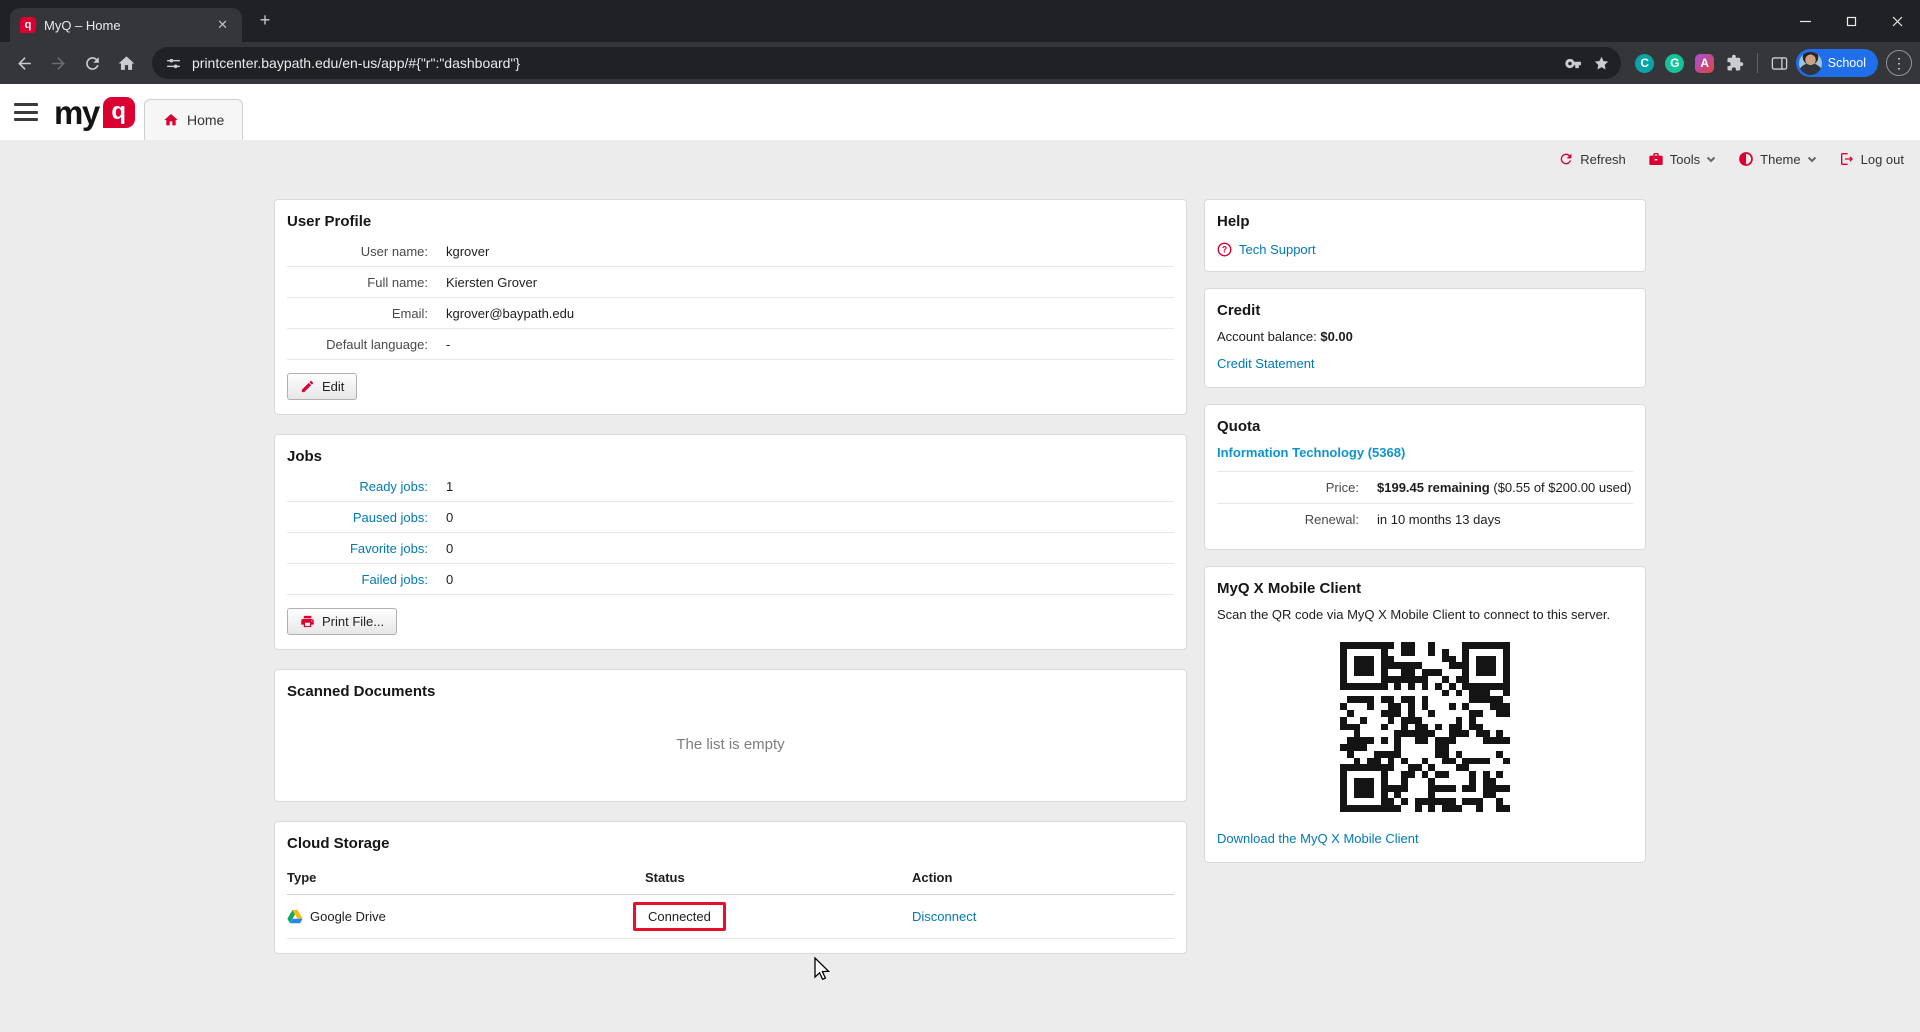  Describe the element at coordinates (1267, 336) in the screenshot. I see `balance-label: Account balance:` at that location.